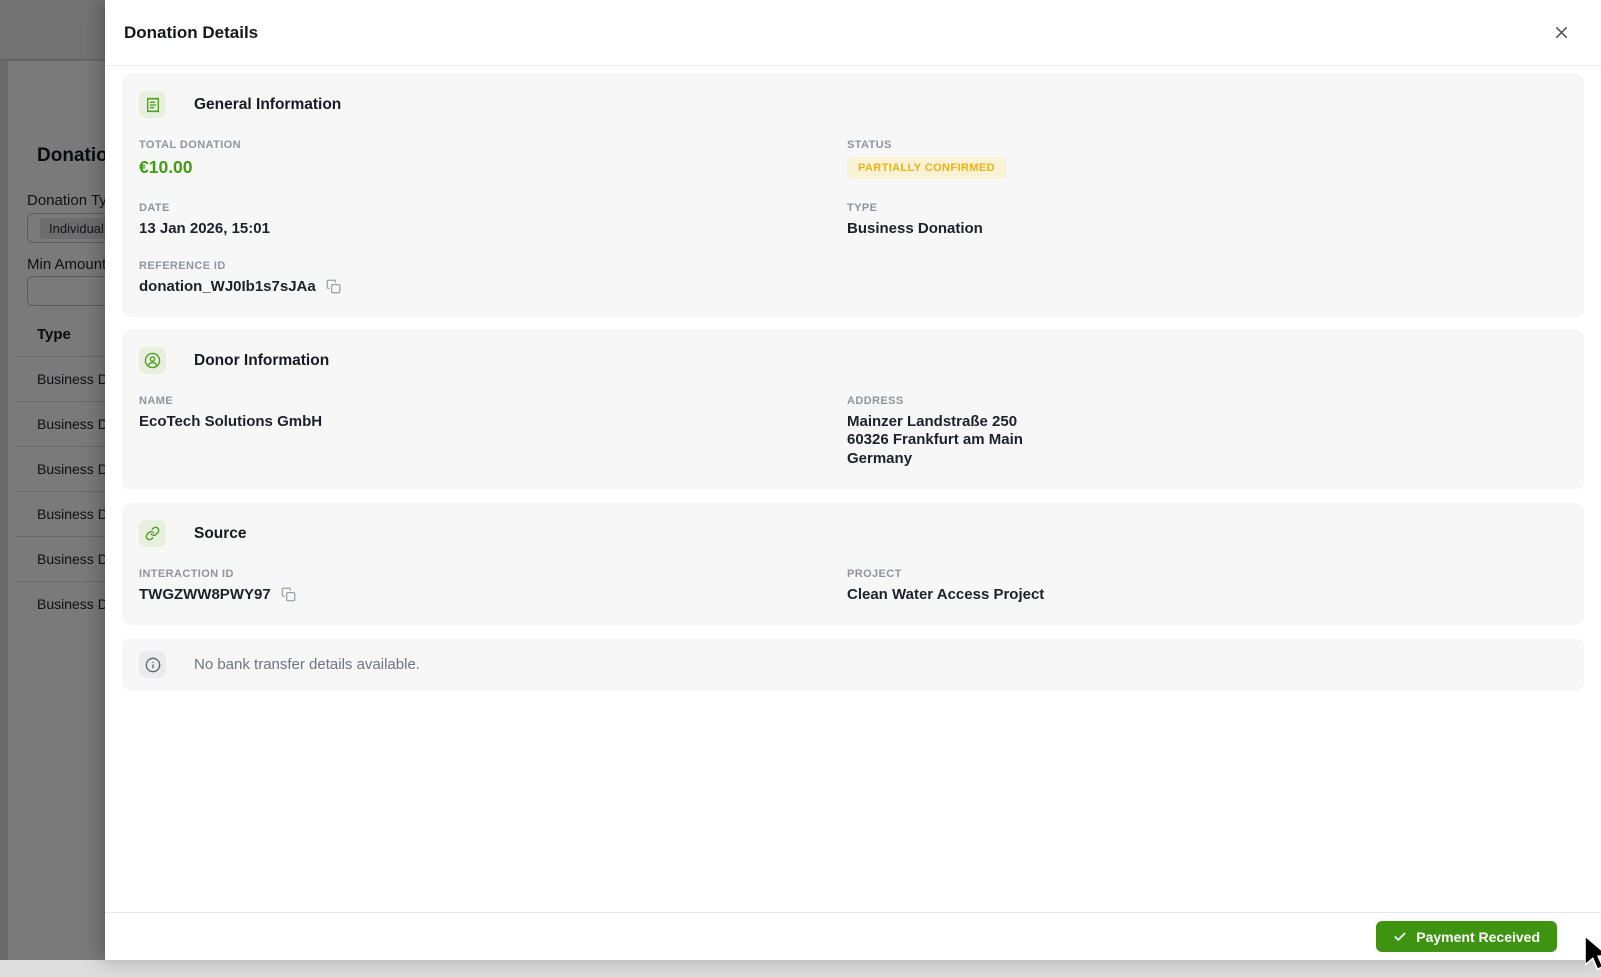 This screenshot has width=1601, height=977. What do you see at coordinates (227, 286) in the screenshot?
I see `reference-id-value: donation_WJ0Ib1s7sJAa` at bounding box center [227, 286].